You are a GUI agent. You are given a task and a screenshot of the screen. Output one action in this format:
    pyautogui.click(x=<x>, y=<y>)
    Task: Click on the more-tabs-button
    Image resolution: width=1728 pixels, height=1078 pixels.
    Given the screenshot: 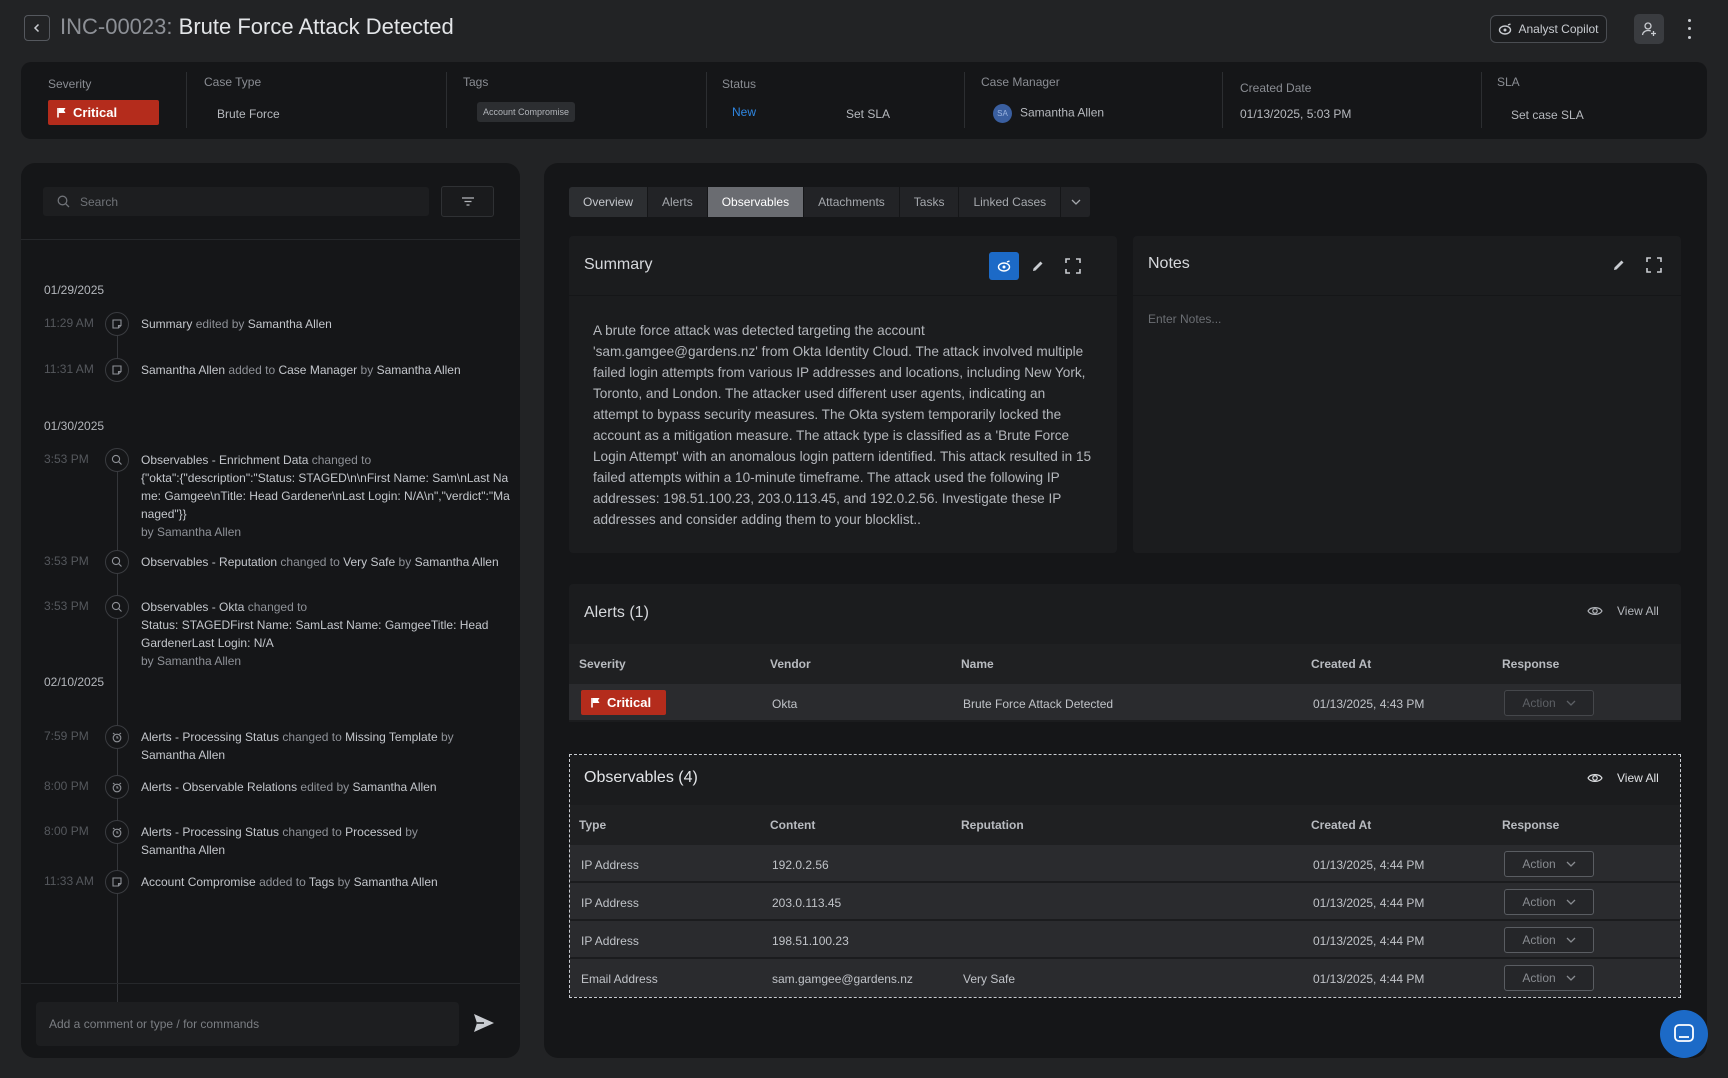 What is the action you would take?
    pyautogui.click(x=1076, y=202)
    